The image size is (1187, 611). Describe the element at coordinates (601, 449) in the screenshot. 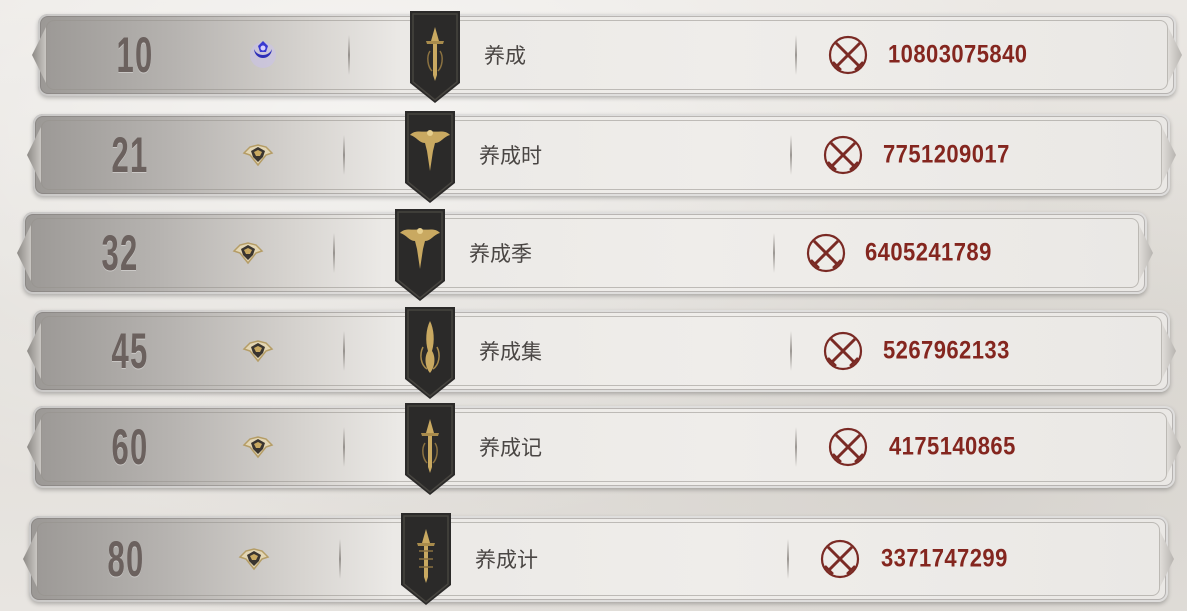

I see `ranking-row: 60 养成记 4175140865` at that location.